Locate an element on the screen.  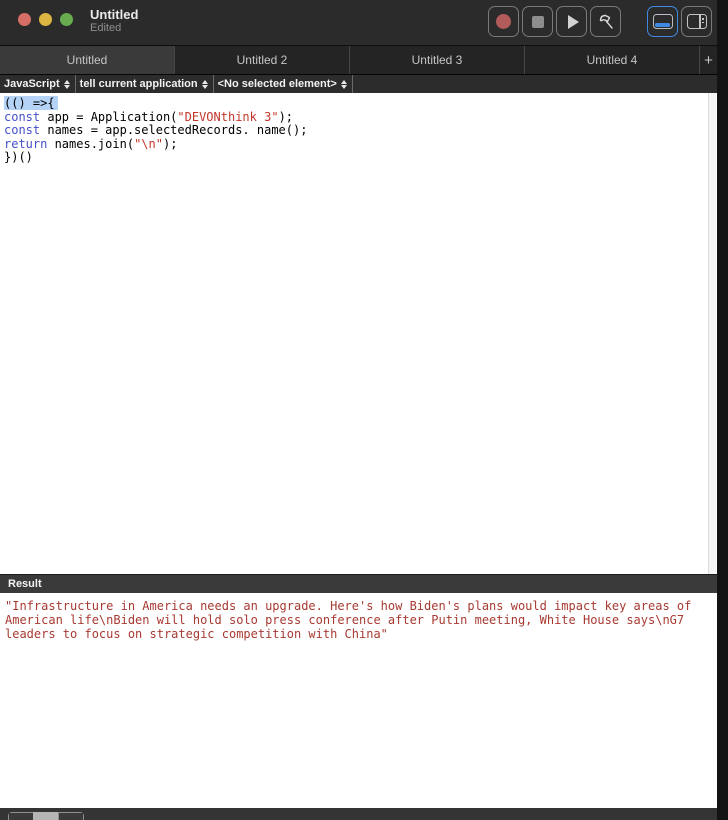
accessory-view-icon is located at coordinates (696, 21).